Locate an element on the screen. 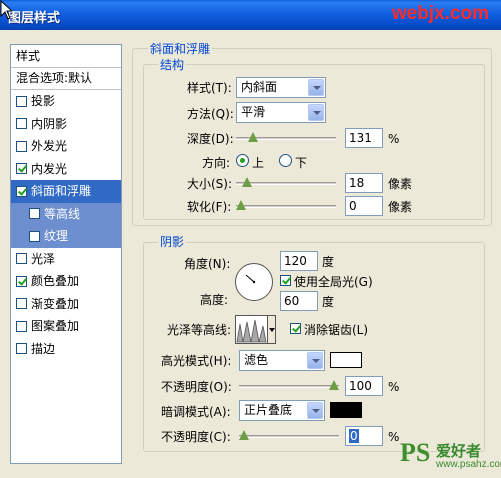  shadow-opacity-label: 不透明度(C): is located at coordinates (196, 437).